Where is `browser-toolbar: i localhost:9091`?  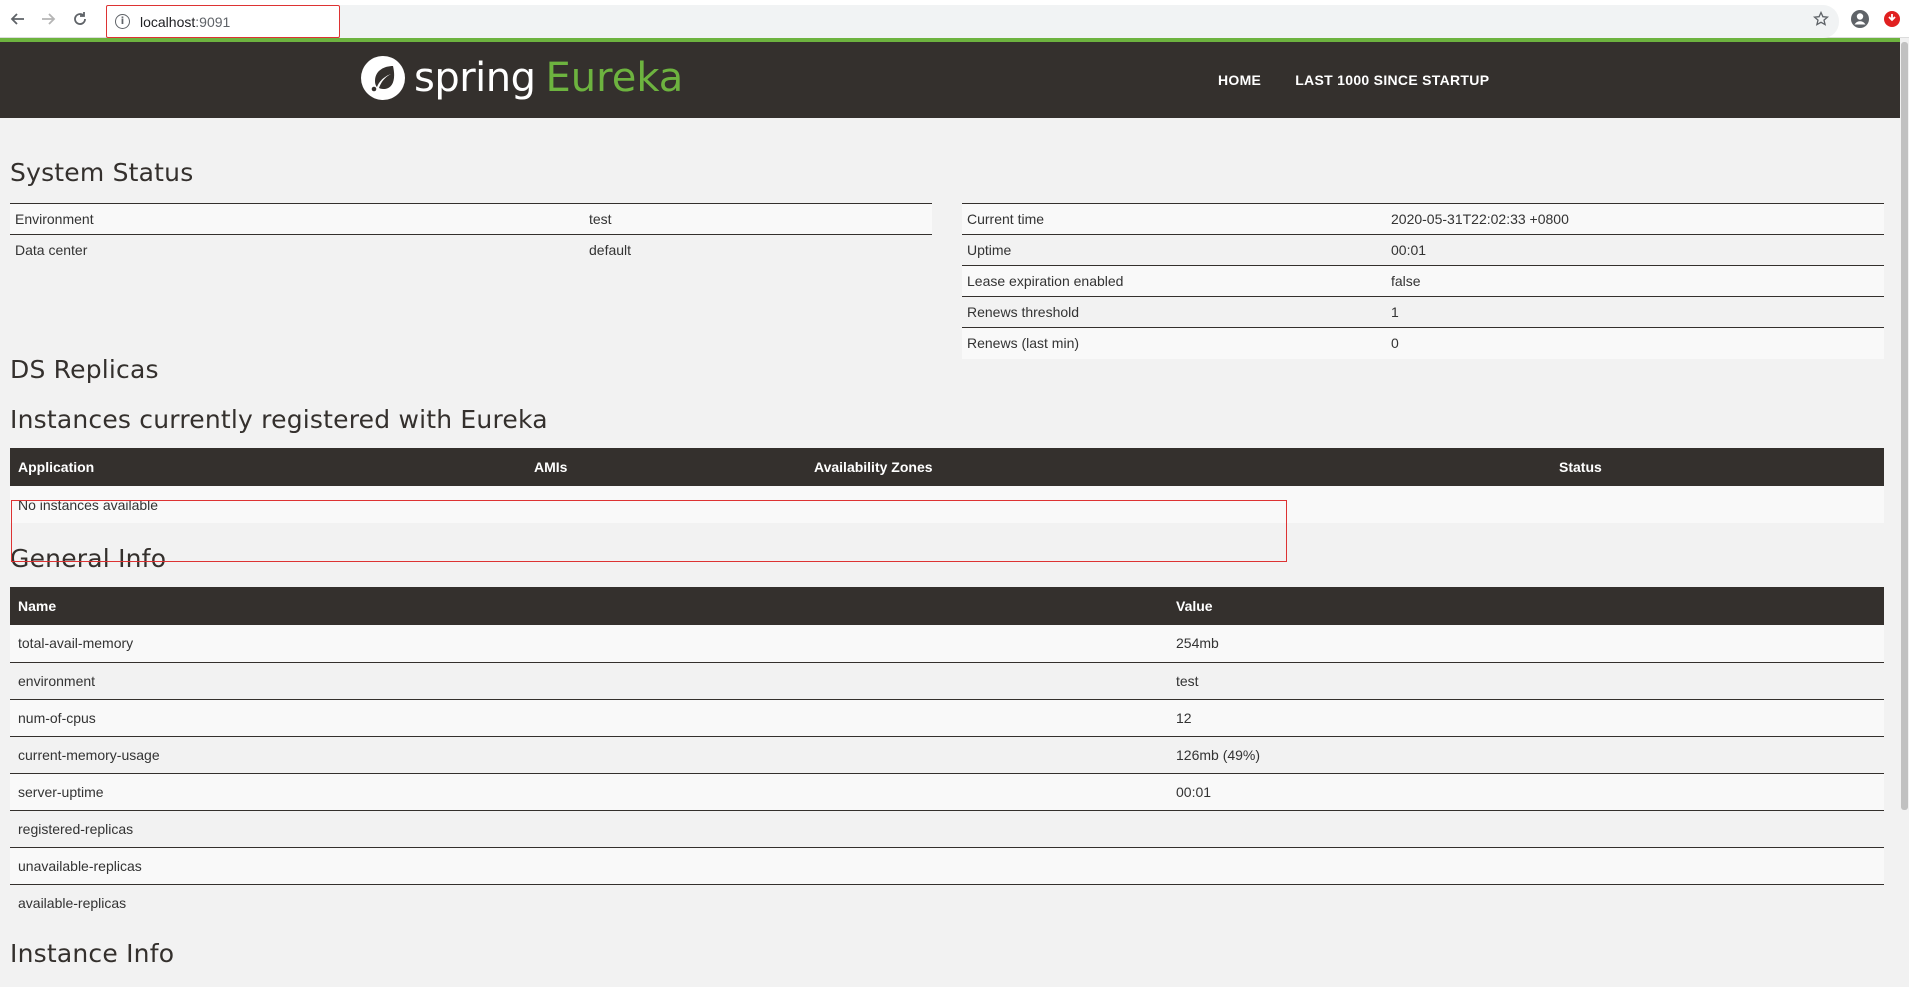
browser-toolbar: i localhost:9091 is located at coordinates (954, 19).